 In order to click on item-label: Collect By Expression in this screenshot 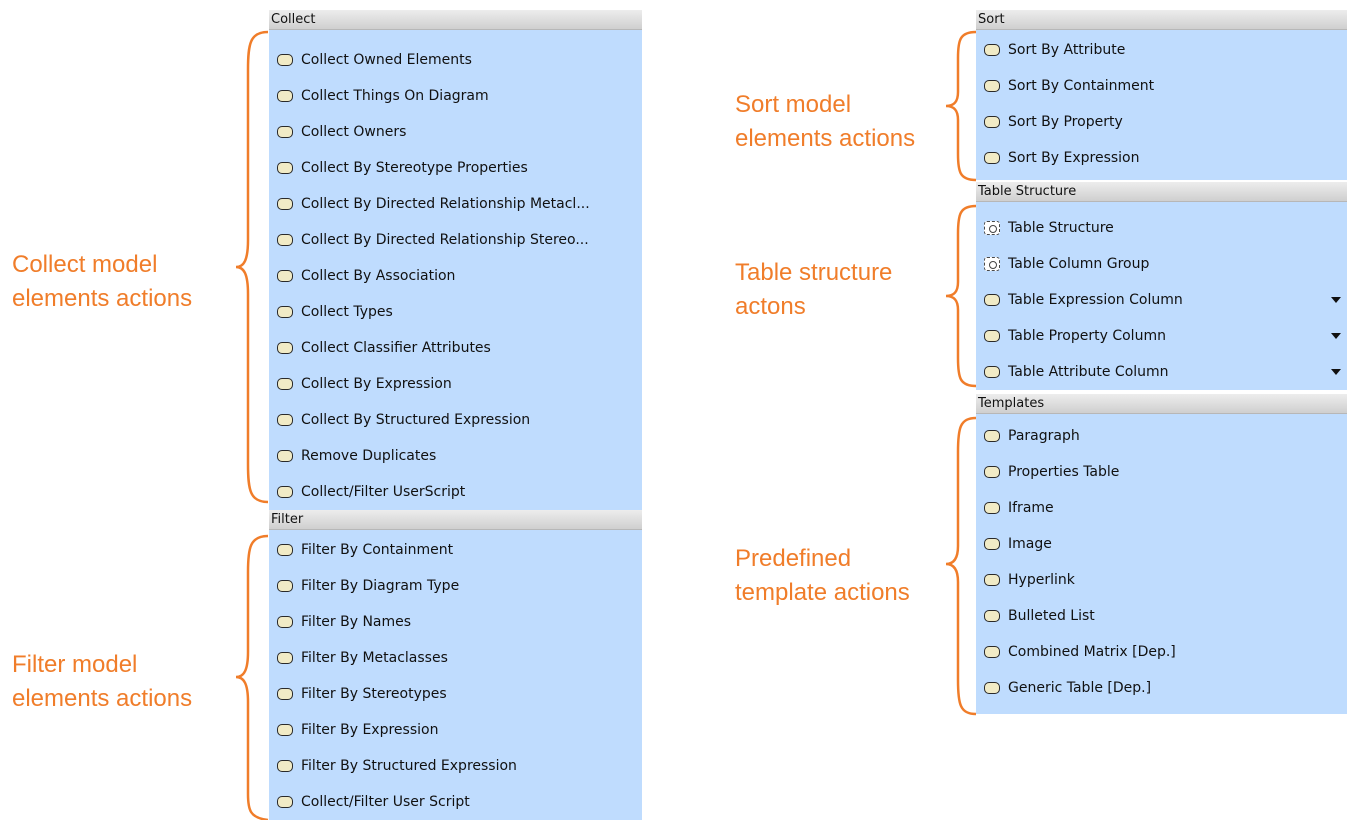, I will do `click(376, 384)`.